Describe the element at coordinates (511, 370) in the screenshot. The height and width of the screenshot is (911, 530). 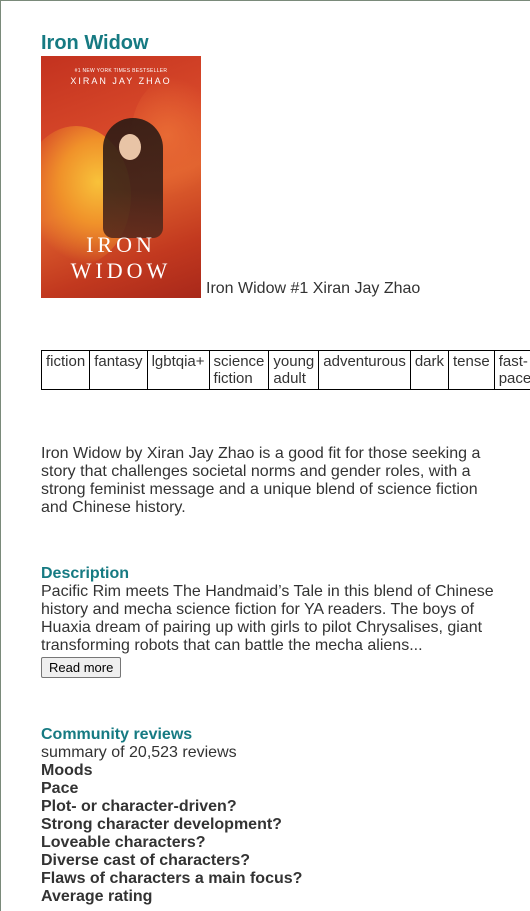
I see `tag-cell: fast-paced` at that location.